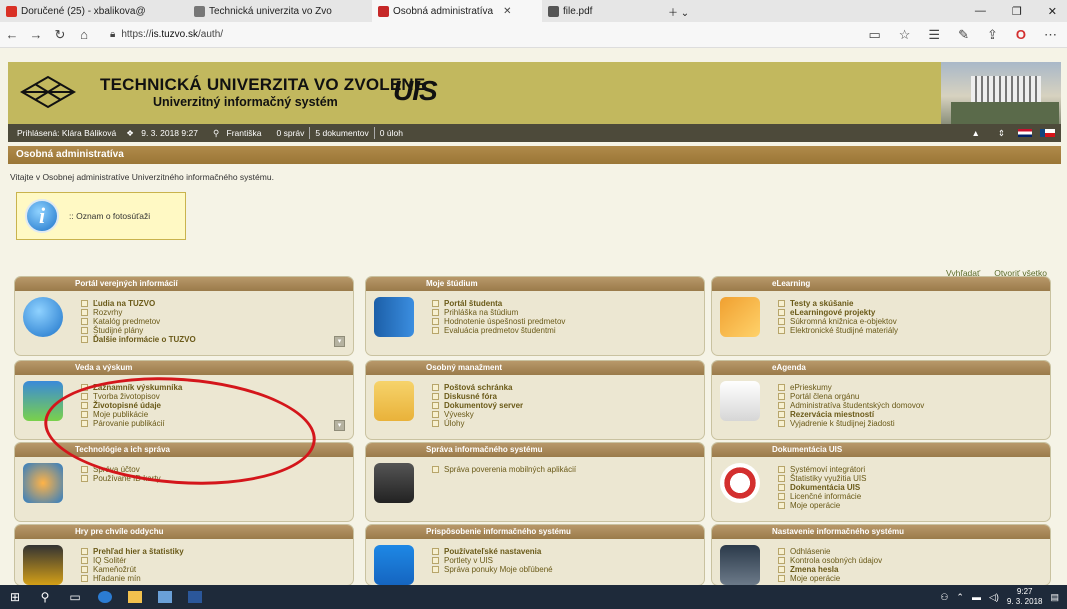  Describe the element at coordinates (195, 597) in the screenshot. I see `word-icon` at that location.